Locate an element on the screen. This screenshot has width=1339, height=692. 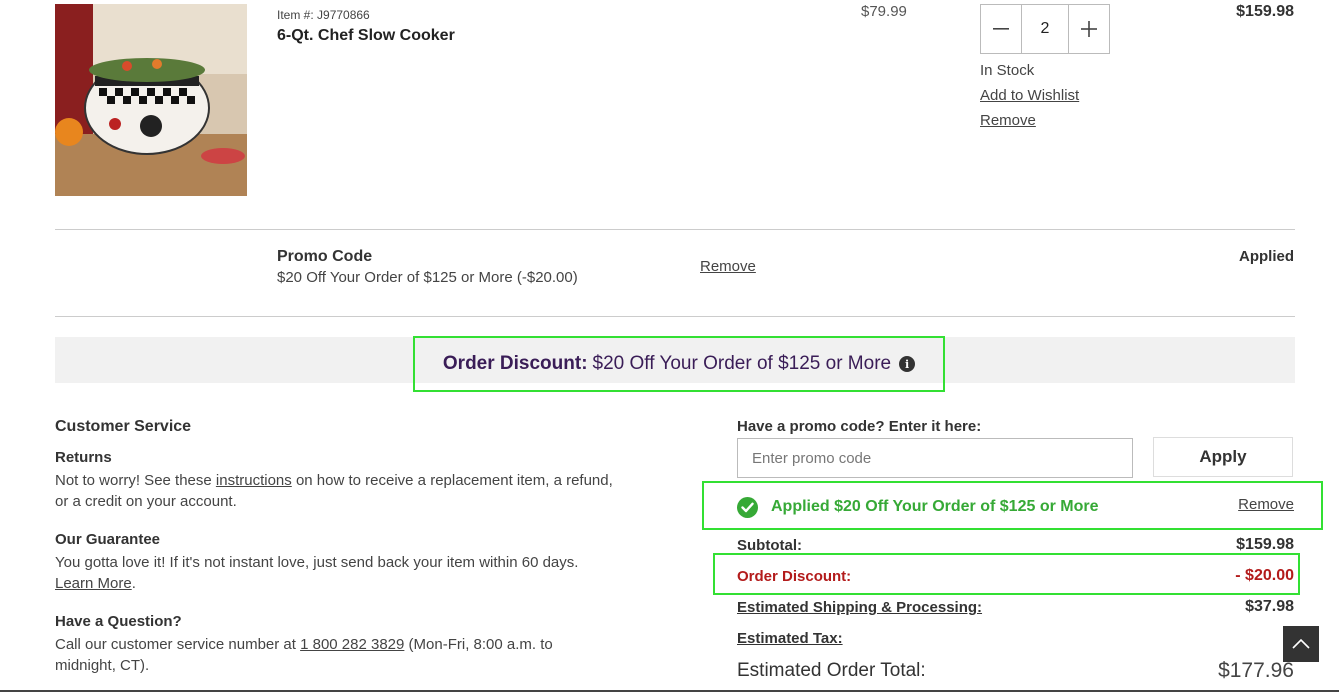
subtotal-value: $159.98 is located at coordinates (1265, 544).